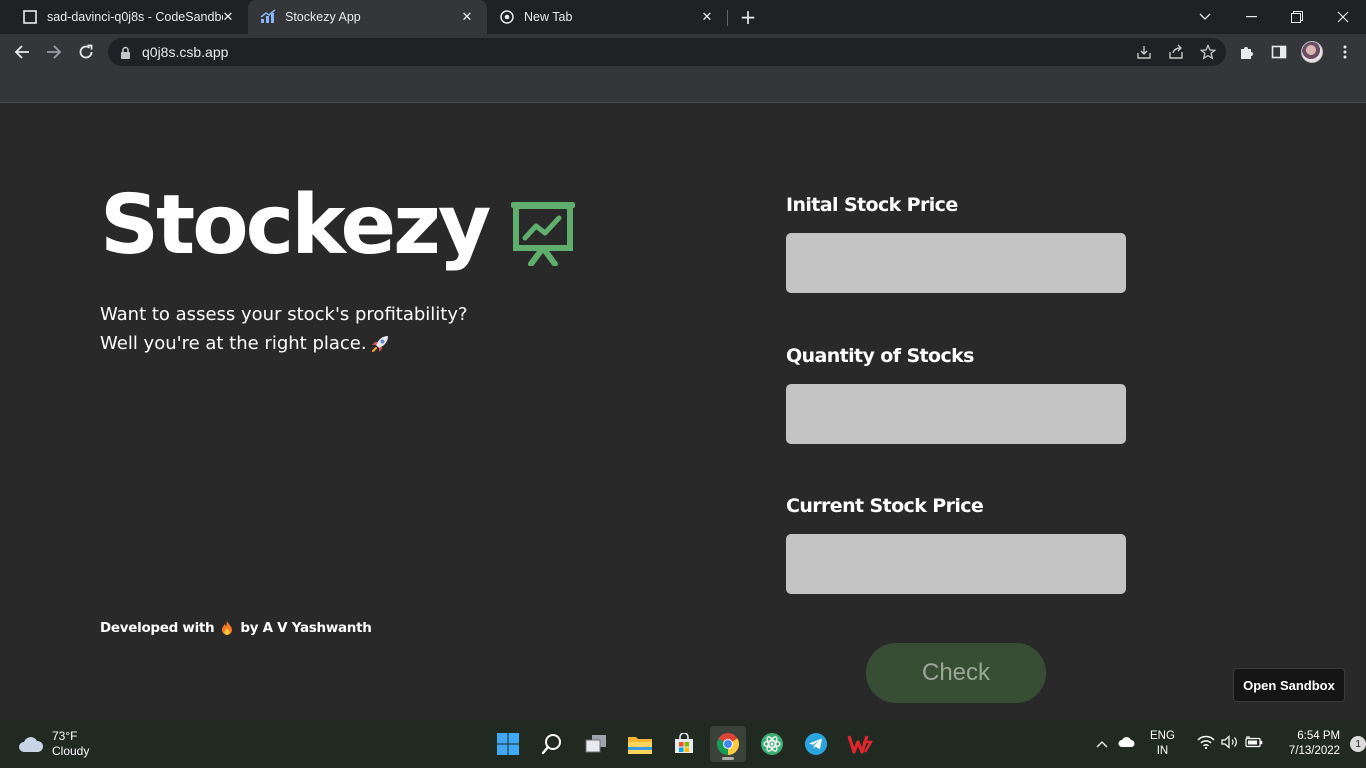 The height and width of the screenshot is (768, 1366). I want to click on clock: 6:54 PM 7/13/2022, so click(1314, 744).